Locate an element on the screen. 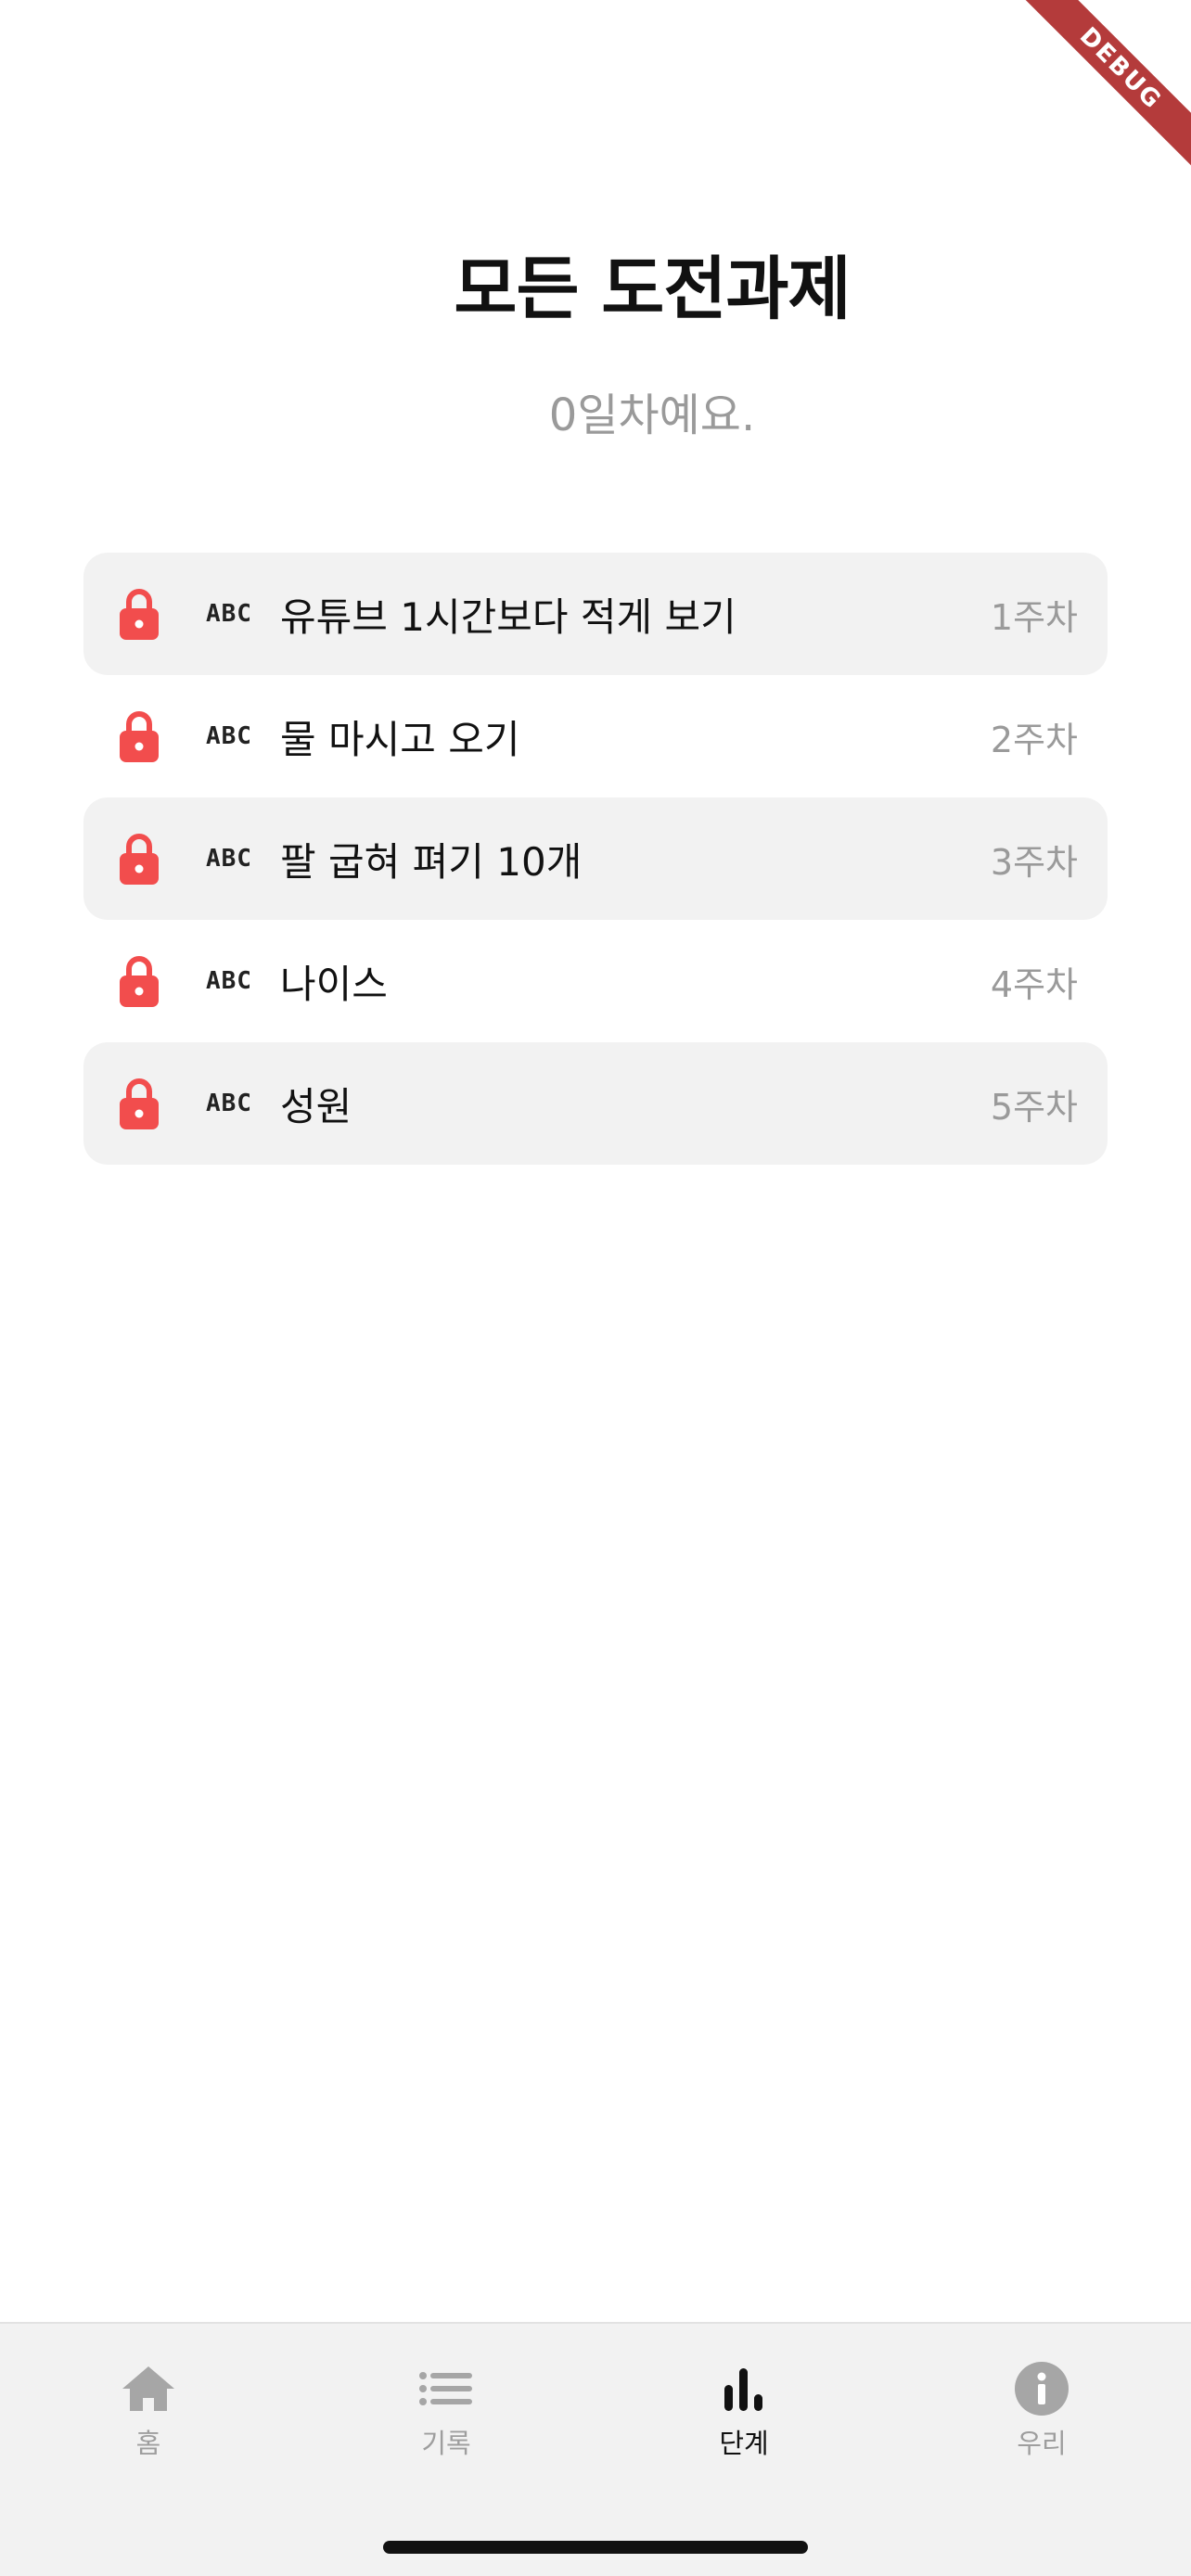  challenge-title: 팔 굽혀 펴기 10개 is located at coordinates (431, 861).